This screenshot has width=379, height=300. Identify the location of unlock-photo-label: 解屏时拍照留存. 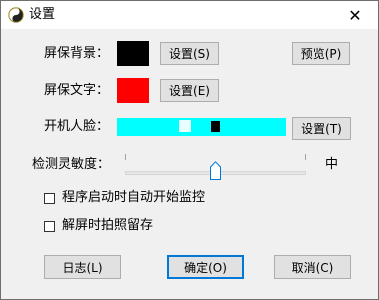
(107, 226).